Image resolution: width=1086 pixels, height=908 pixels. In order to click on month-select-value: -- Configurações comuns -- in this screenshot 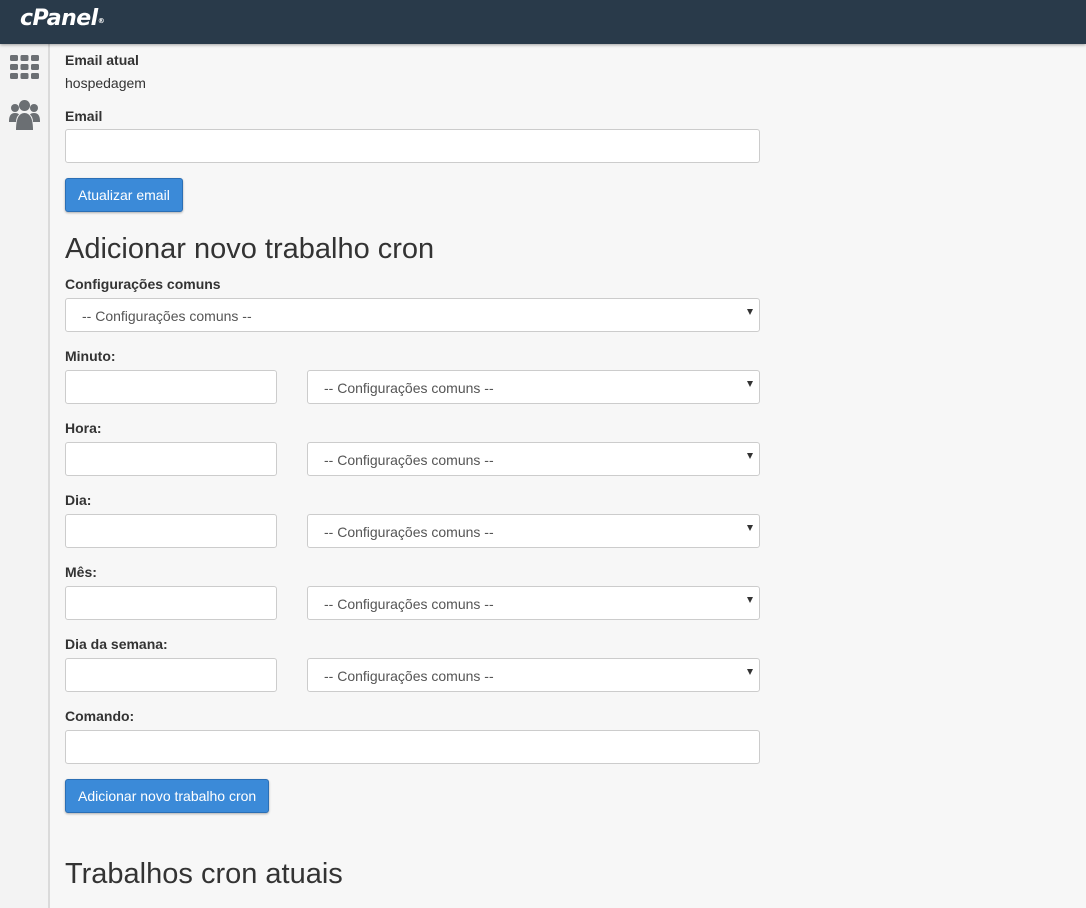, I will do `click(409, 604)`.